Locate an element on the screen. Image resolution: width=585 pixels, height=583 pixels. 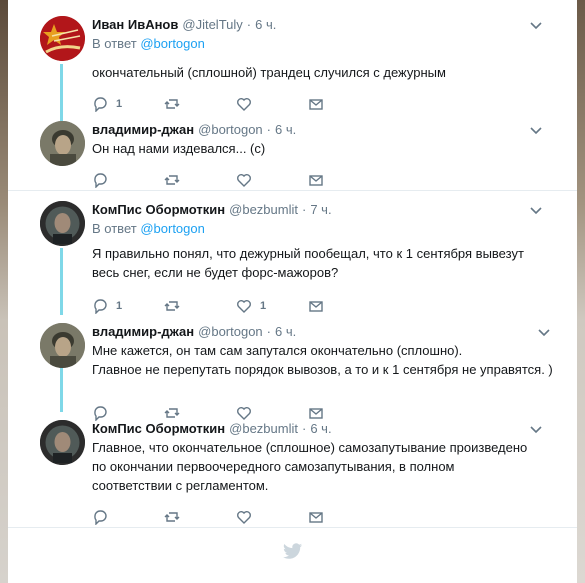
background-left is located at coordinates (4, 291).